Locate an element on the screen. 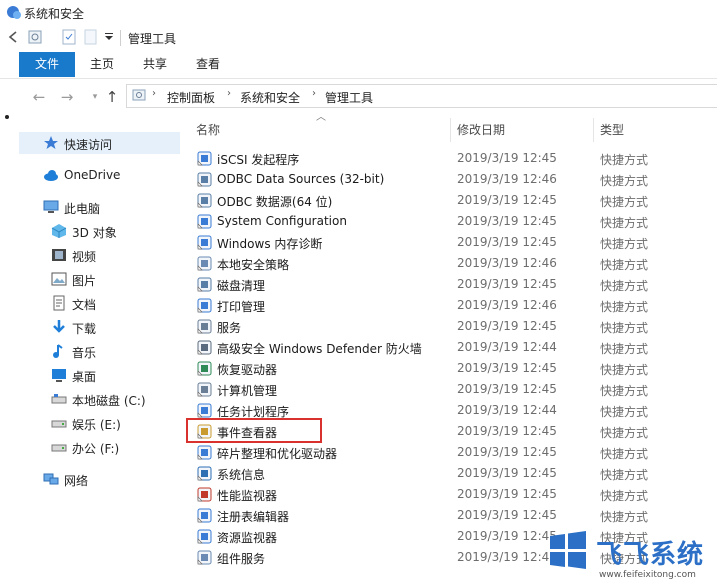 Image resolution: width=717 pixels, height=585 pixels. download-icon is located at coordinates (59, 326).